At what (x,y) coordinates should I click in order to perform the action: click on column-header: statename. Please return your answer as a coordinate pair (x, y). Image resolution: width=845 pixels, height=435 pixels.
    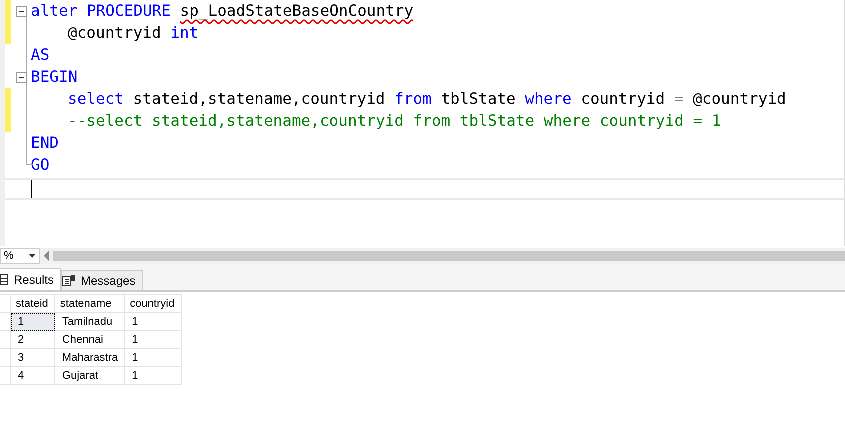
    Looking at the image, I should click on (89, 303).